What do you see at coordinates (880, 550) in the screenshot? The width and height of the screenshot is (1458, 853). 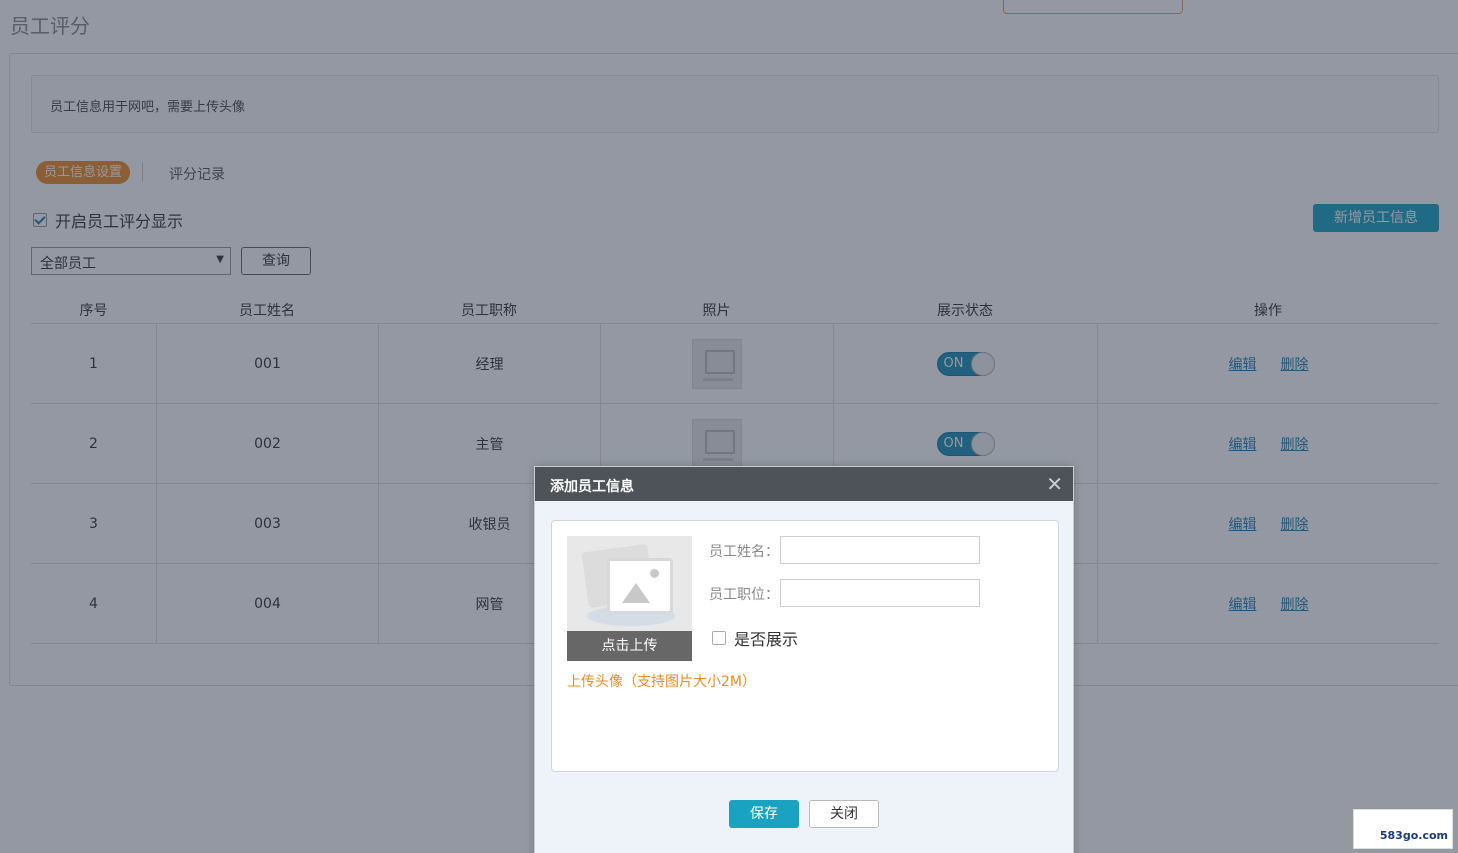 I see `employee-name-input` at bounding box center [880, 550].